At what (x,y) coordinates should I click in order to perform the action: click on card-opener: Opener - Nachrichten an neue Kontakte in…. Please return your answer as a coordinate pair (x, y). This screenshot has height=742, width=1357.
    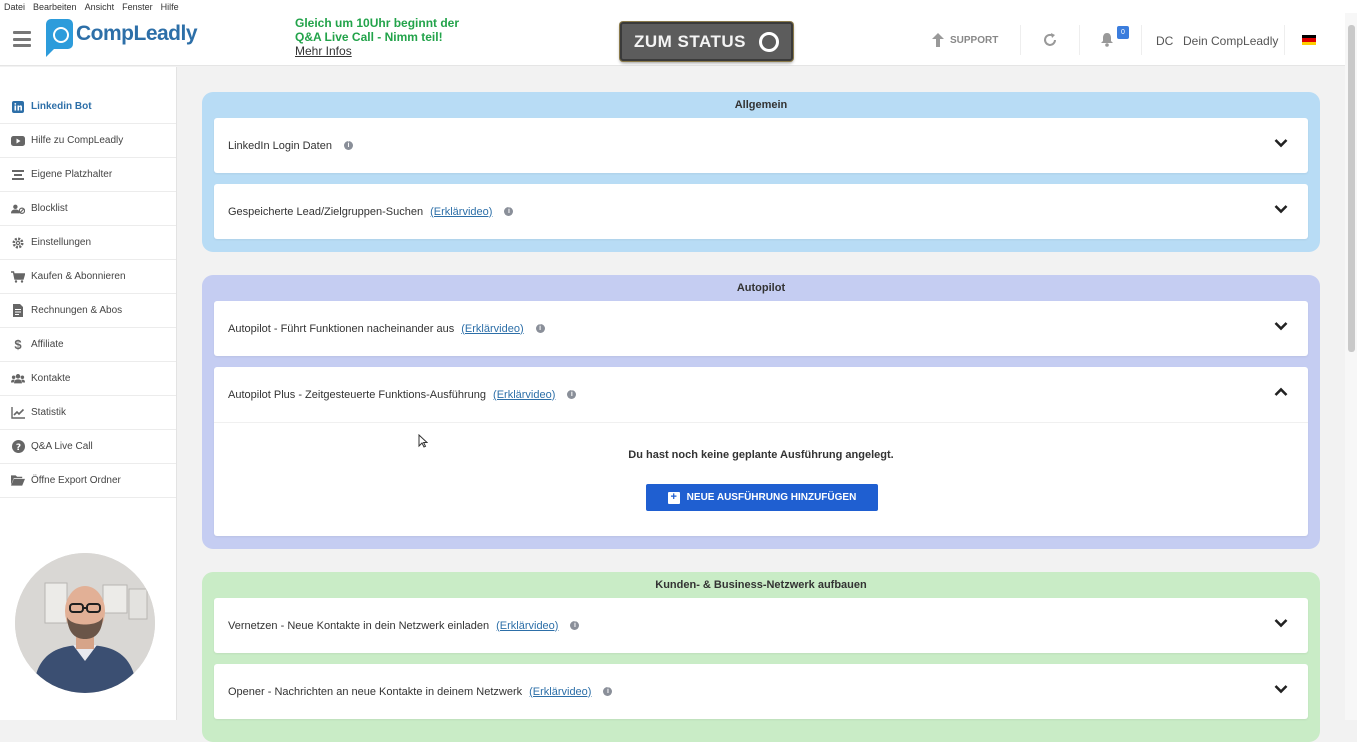
    Looking at the image, I should click on (761, 691).